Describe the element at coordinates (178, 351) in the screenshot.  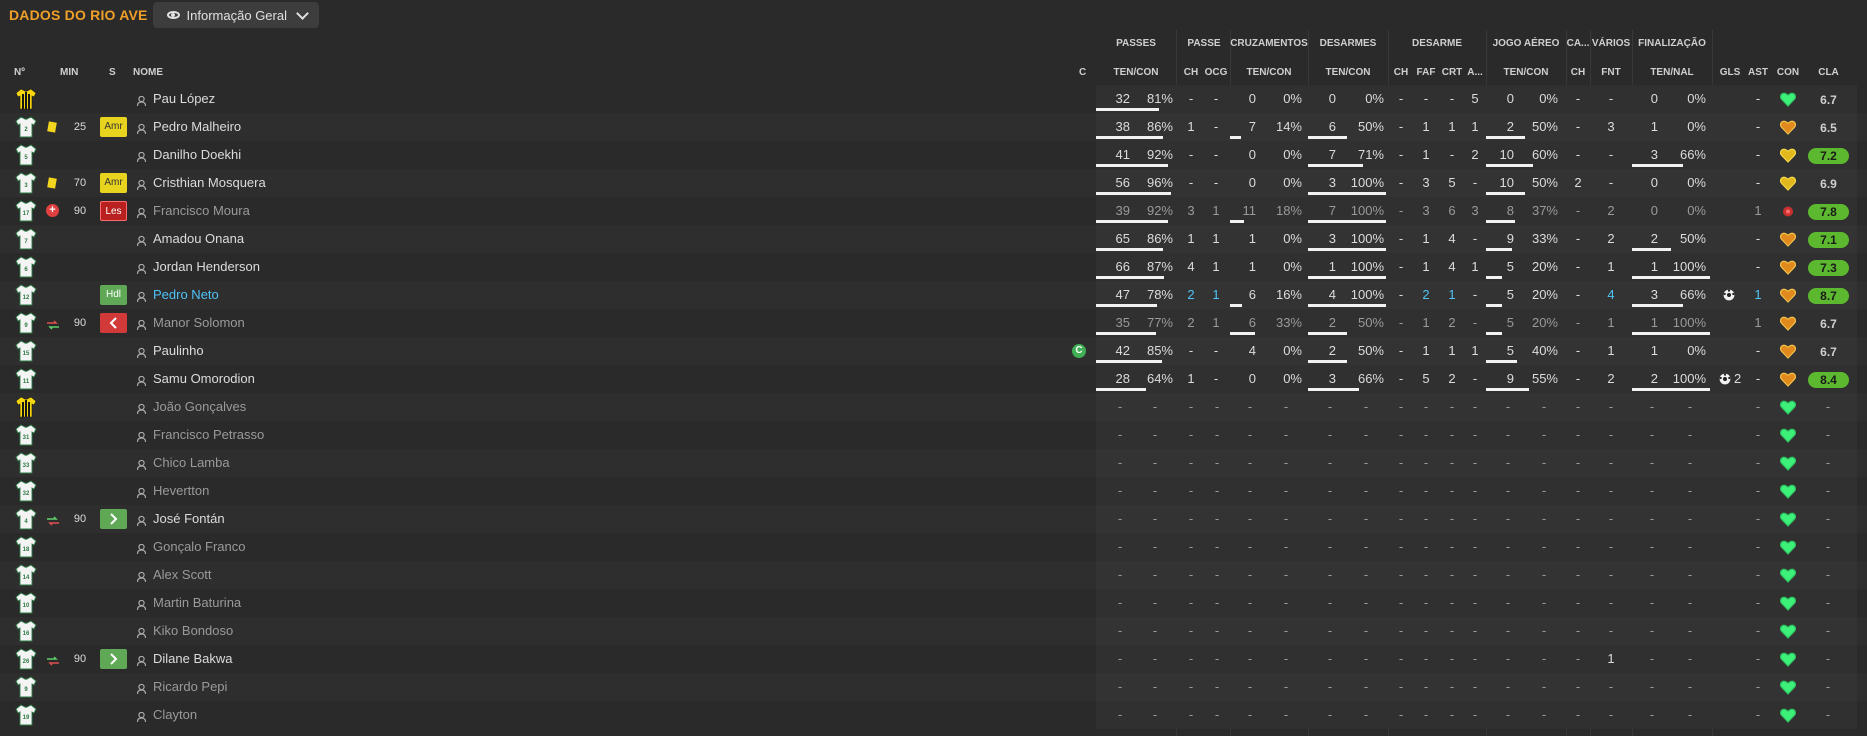
I see `player-name: Paulinho` at that location.